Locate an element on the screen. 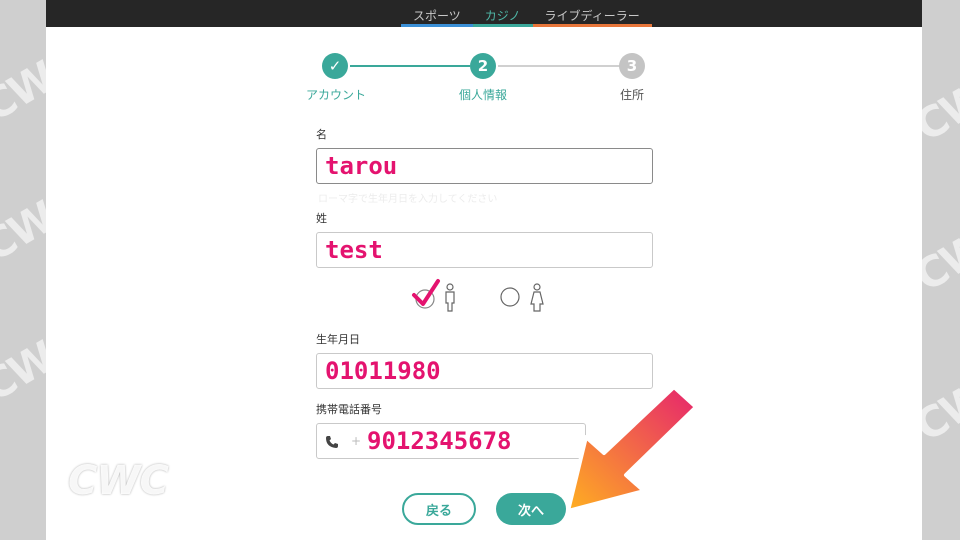  step-3-circle: 3 is located at coordinates (632, 66).